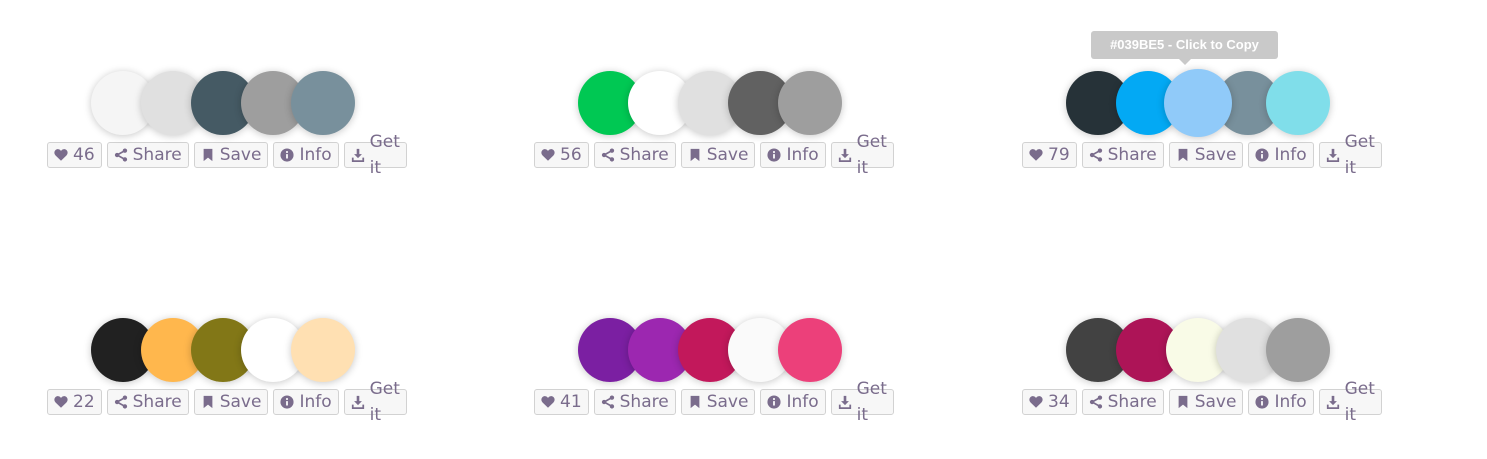 The height and width of the screenshot is (459, 1487). I want to click on like-button: 34, so click(1049, 402).